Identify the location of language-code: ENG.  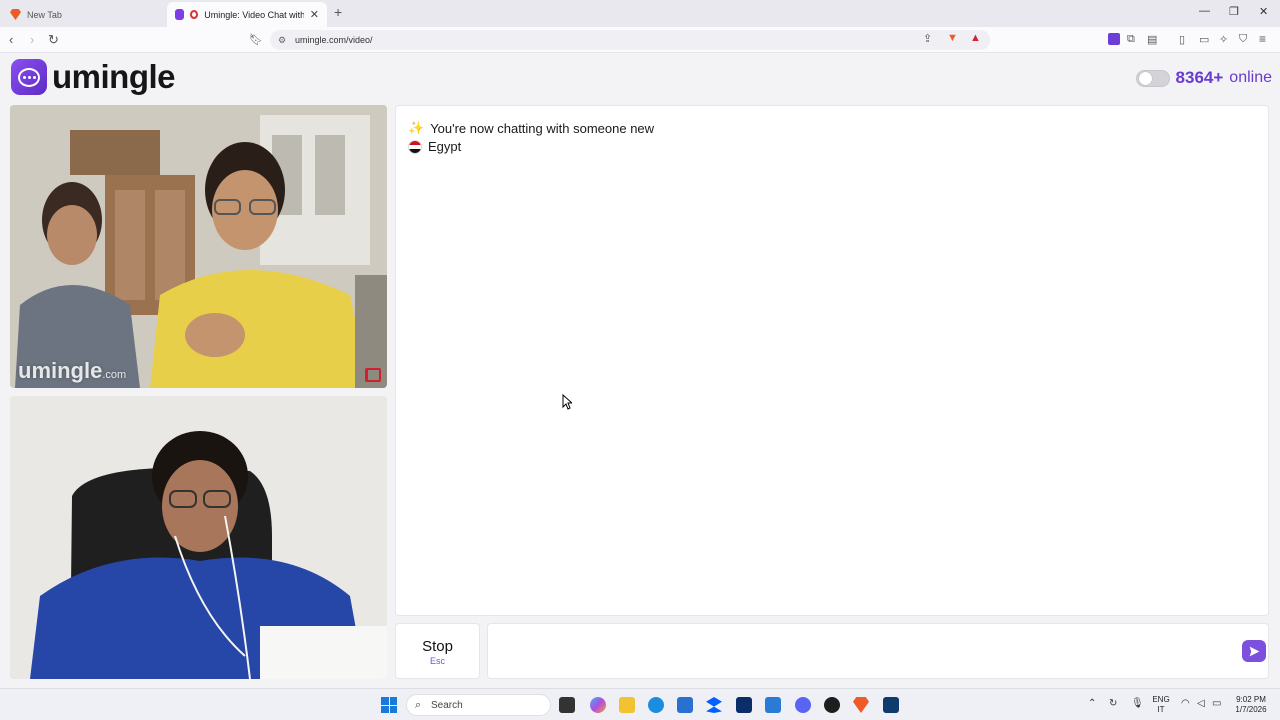
(1161, 699).